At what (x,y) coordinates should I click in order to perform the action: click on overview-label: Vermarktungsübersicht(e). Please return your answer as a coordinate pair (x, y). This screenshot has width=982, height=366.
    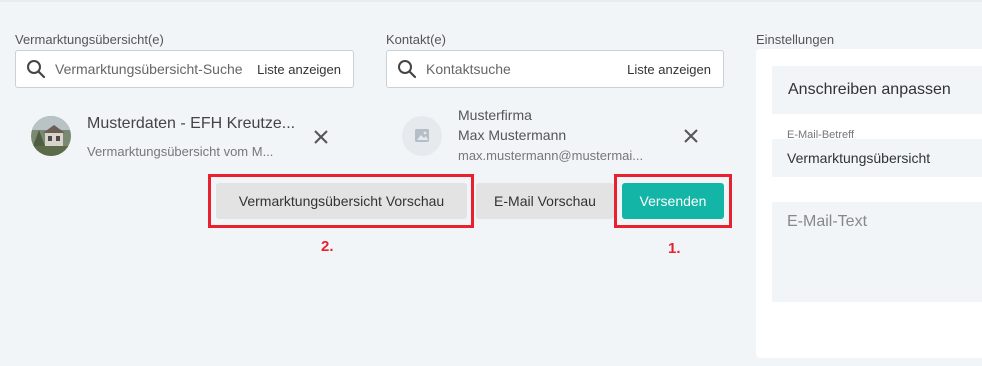
    Looking at the image, I should click on (89, 39).